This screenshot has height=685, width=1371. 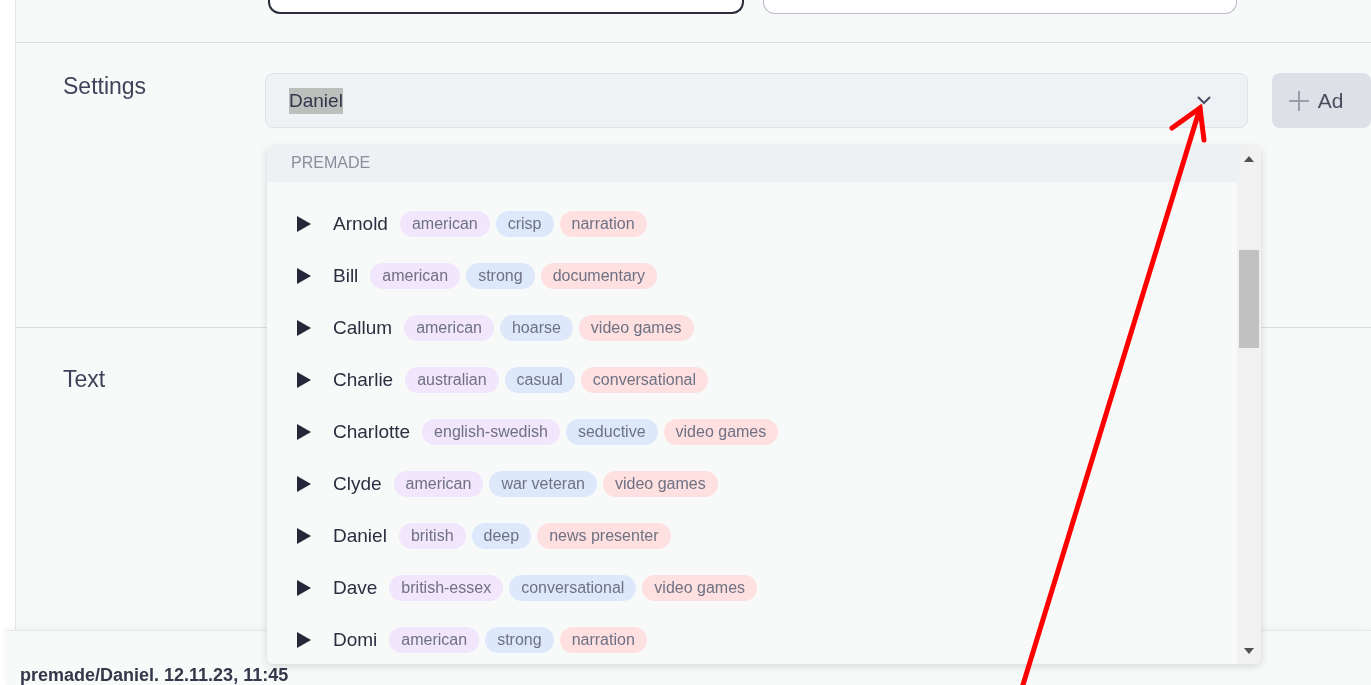 I want to click on group-header: PREMADE, so click(x=752, y=164).